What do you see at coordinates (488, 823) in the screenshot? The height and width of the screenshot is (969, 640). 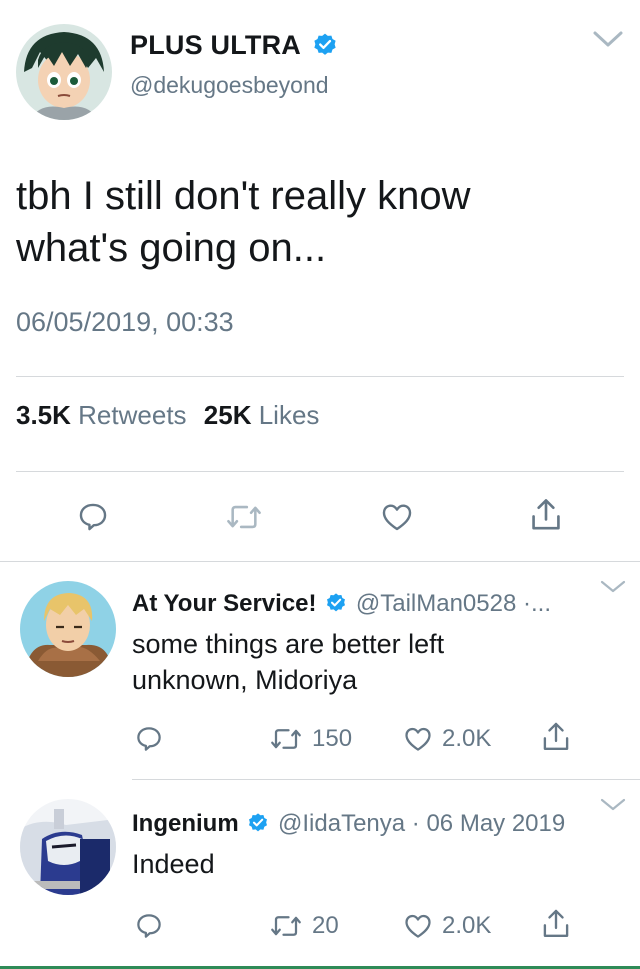 I see `reply-meta: · 06 May 2019` at bounding box center [488, 823].